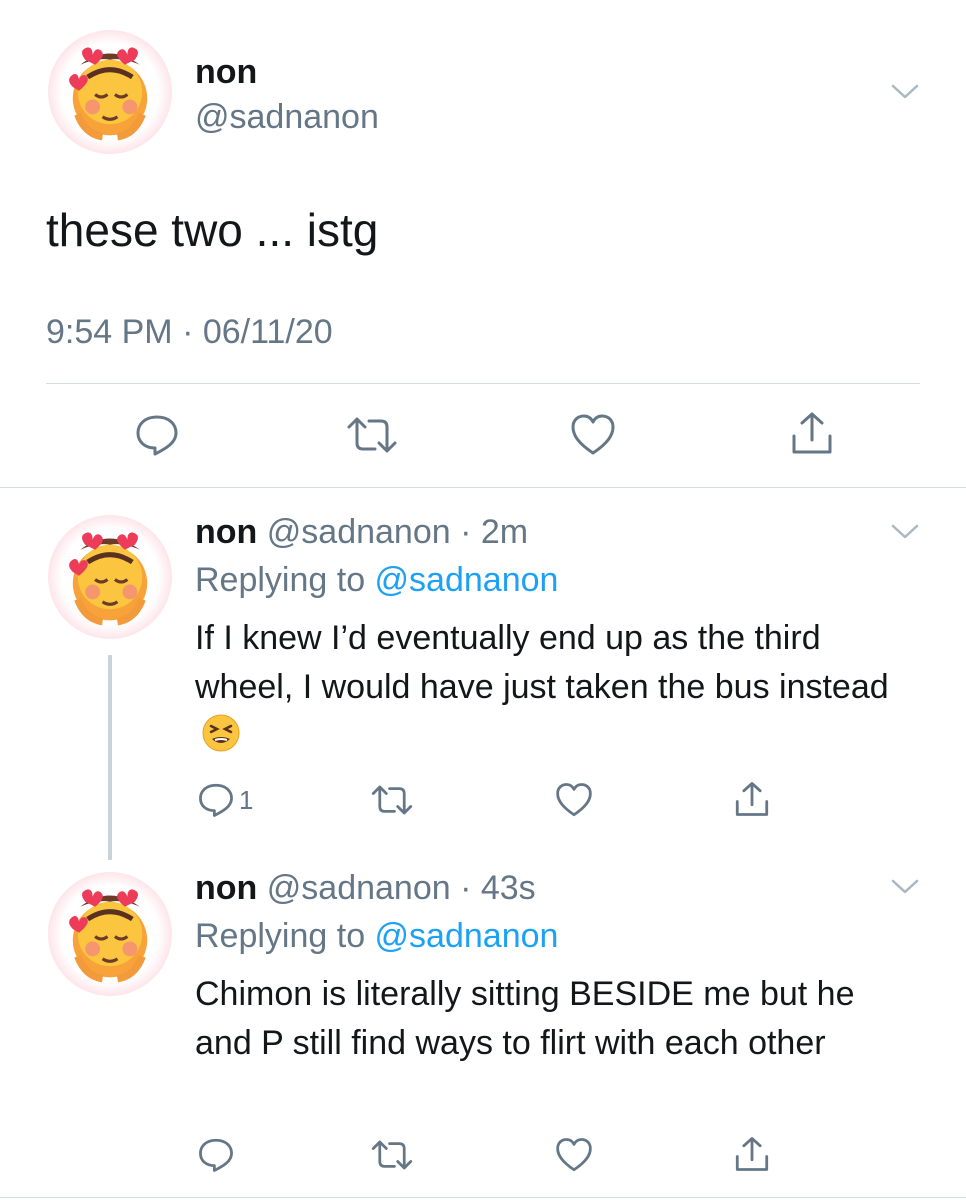  What do you see at coordinates (401, 888) in the screenshot?
I see `author-handle-time: @sadnanon · 43s` at bounding box center [401, 888].